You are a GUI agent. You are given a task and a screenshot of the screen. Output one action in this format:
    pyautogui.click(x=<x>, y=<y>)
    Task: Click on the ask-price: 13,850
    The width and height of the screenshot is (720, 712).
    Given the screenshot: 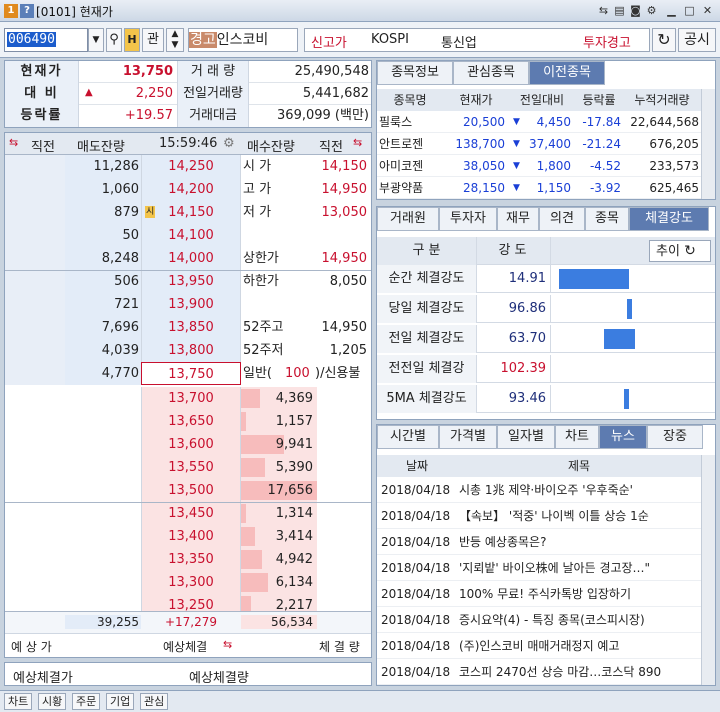 What is the action you would take?
    pyautogui.click(x=191, y=327)
    